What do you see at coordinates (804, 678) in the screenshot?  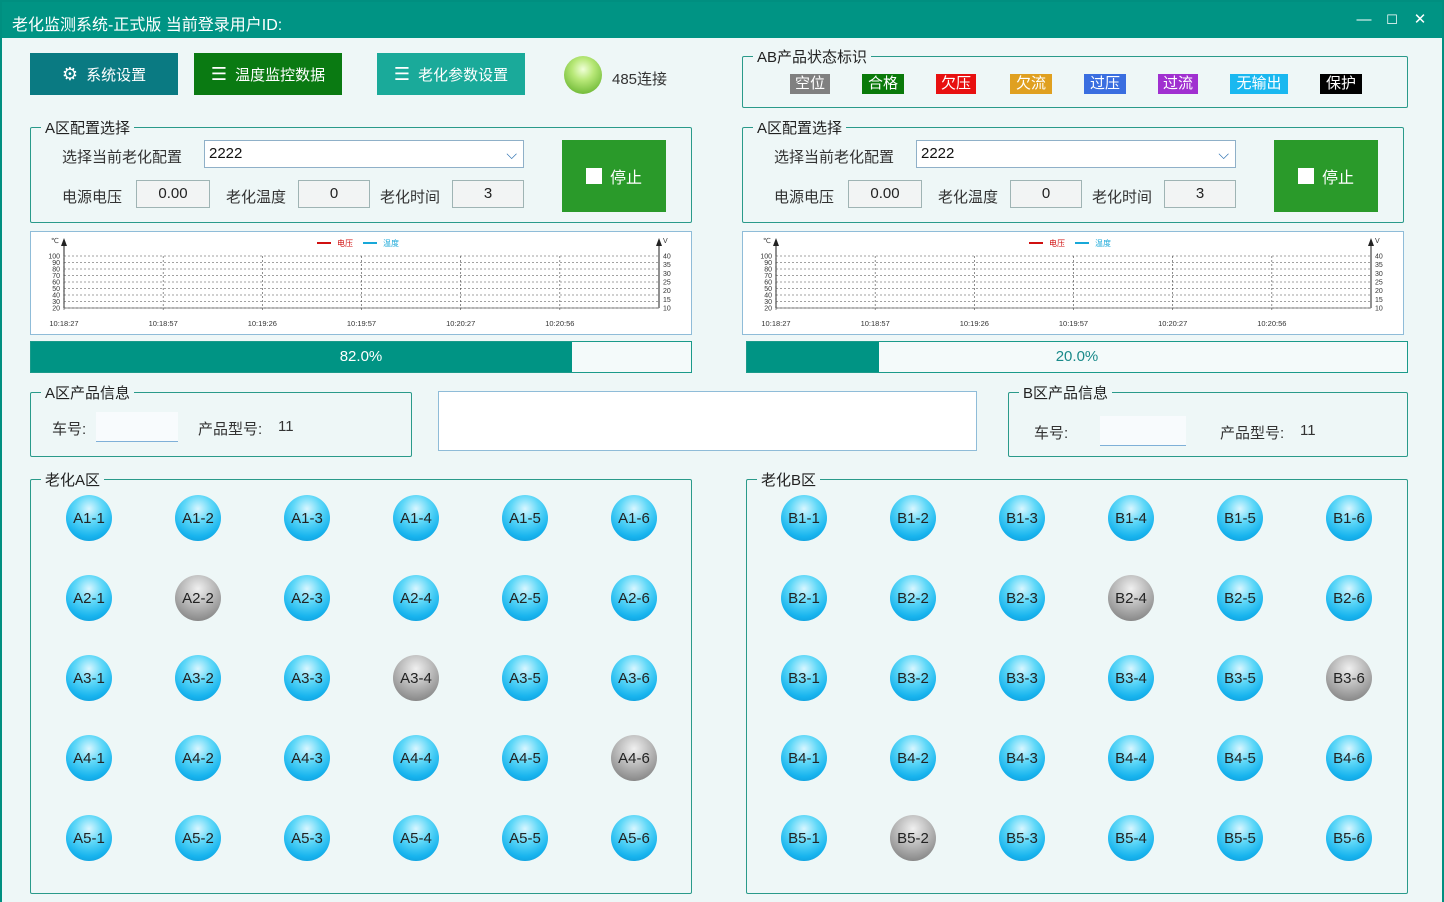 I see `slot-b3-1: B3-1` at bounding box center [804, 678].